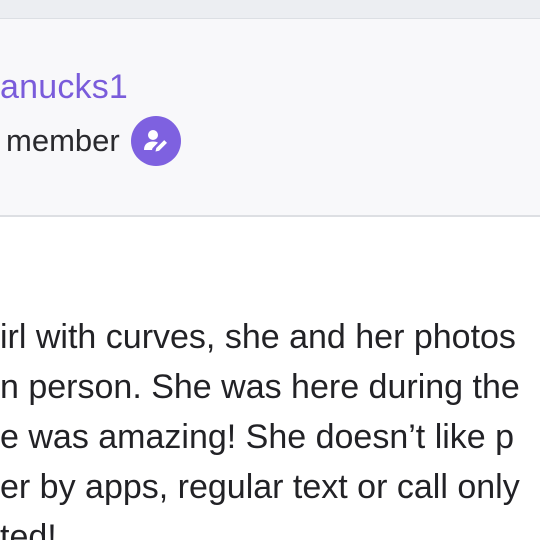 The image size is (540, 540). I want to click on top-bar, so click(270, 9).